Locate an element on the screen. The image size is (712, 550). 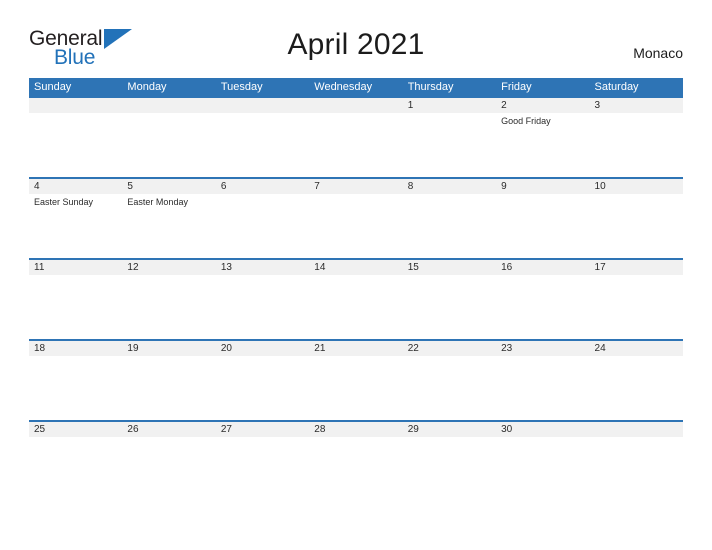
day-number: 19 is located at coordinates (168, 348).